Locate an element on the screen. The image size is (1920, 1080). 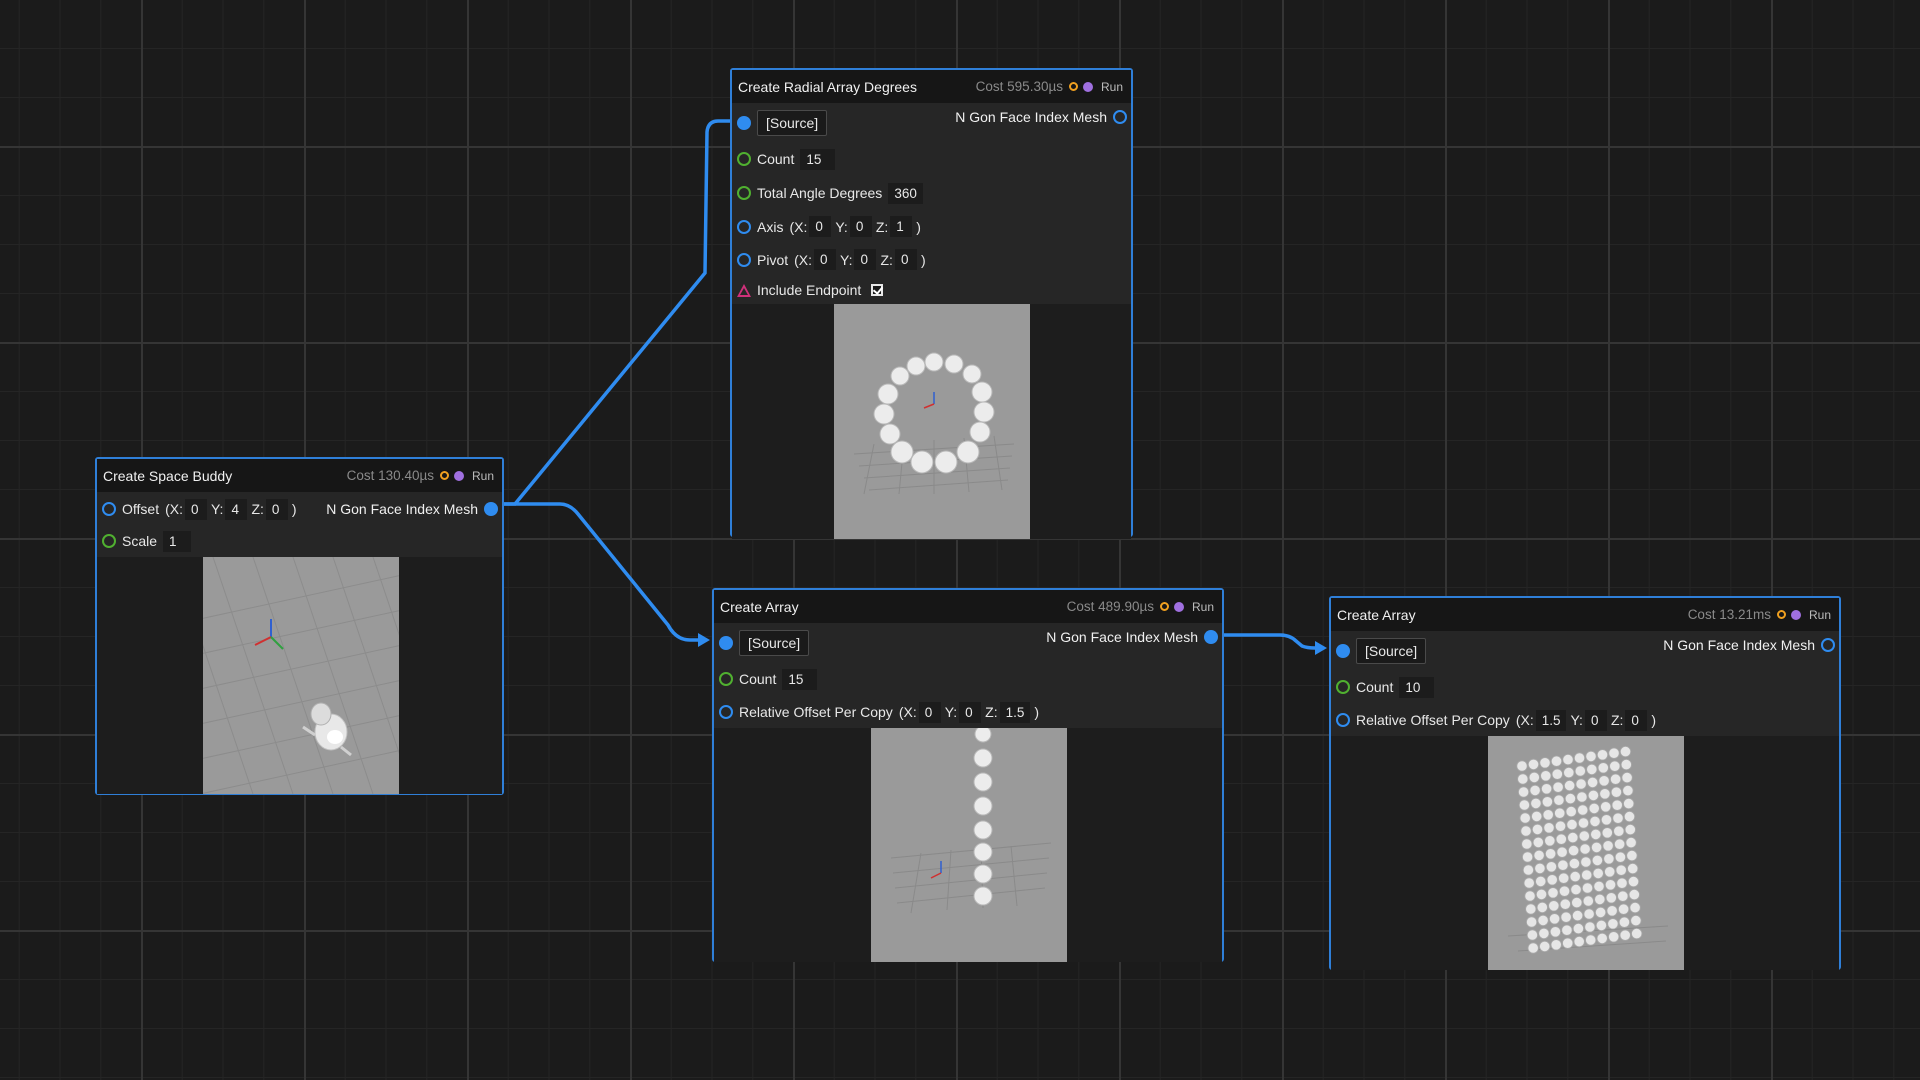
node-header: Create Array Cost 13.21ms Run is located at coordinates (1585, 614).